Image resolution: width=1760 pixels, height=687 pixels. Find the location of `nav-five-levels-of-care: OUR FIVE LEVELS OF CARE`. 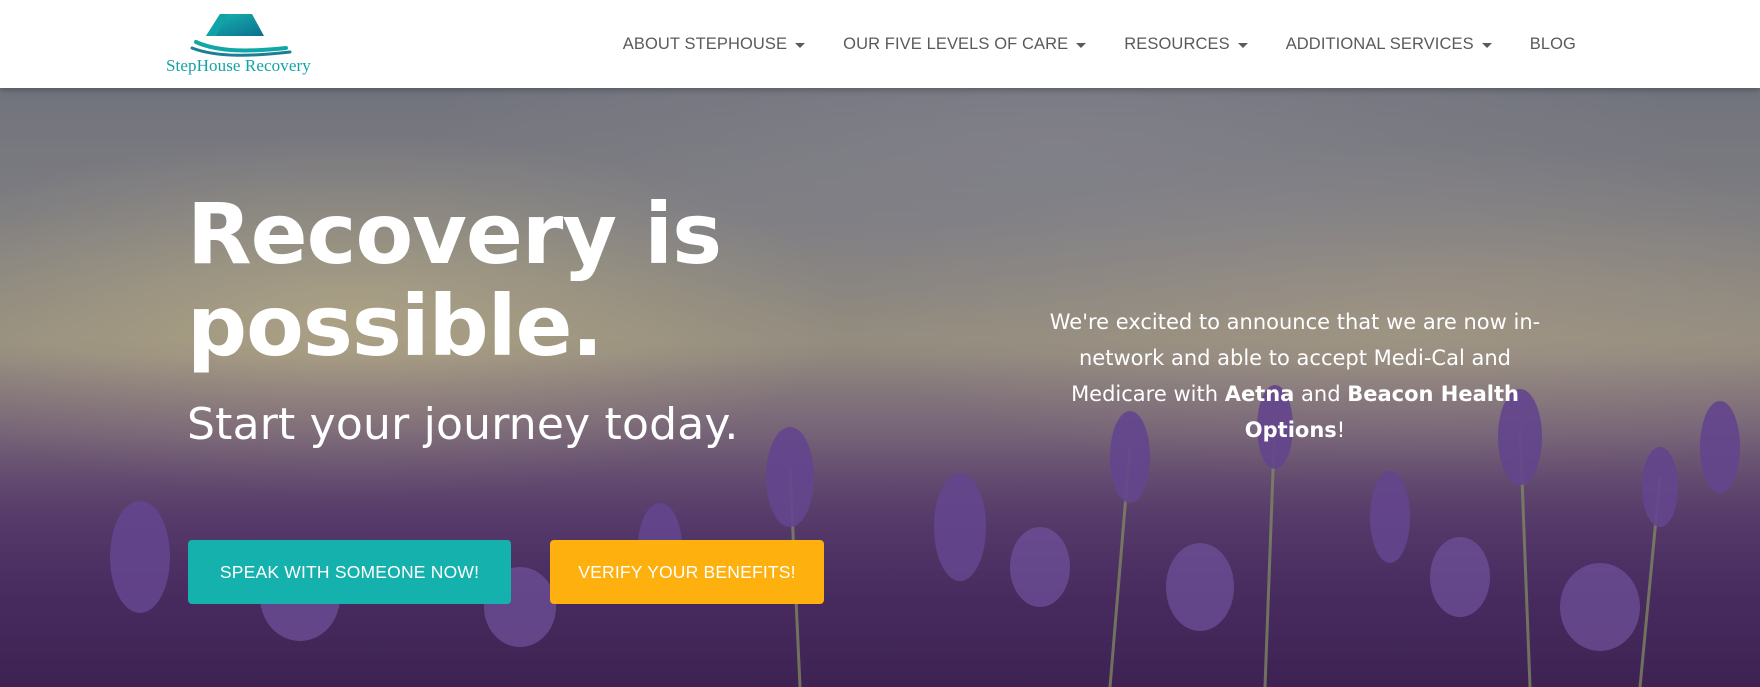

nav-five-levels-of-care: OUR FIVE LEVELS OF CARE is located at coordinates (965, 44).